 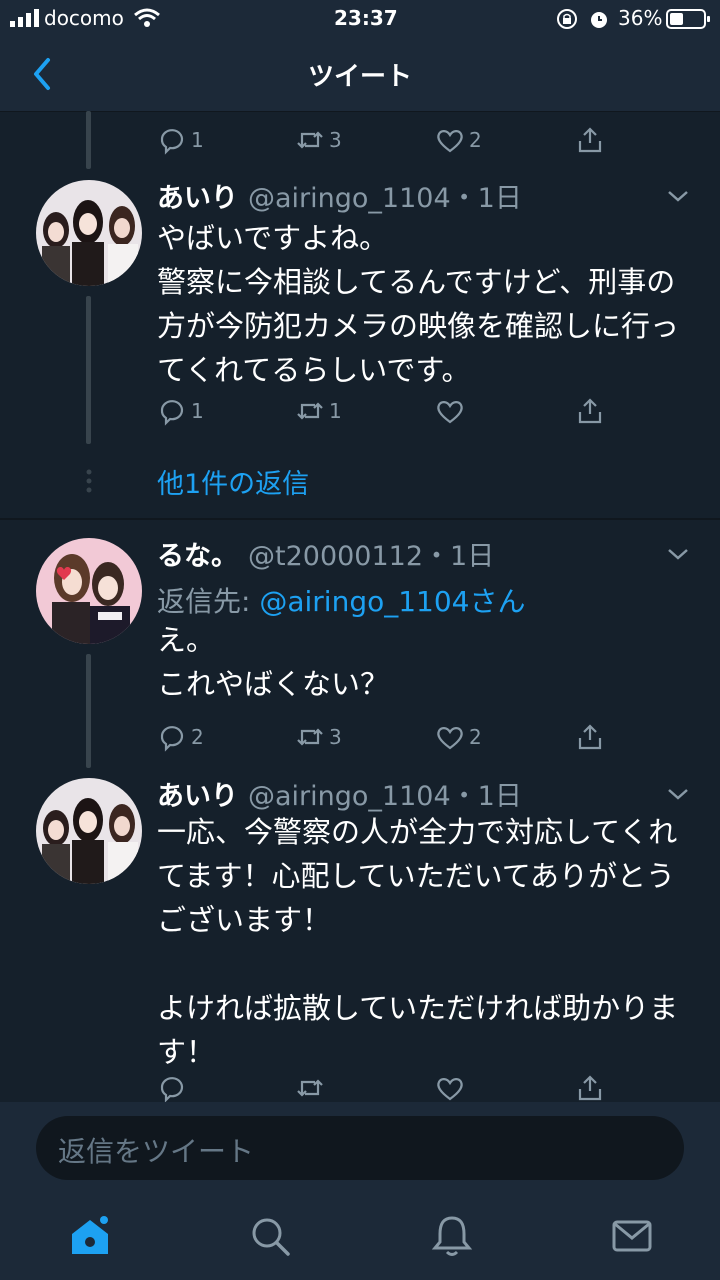 I want to click on reply-input: 返信をツイート, so click(x=360, y=1148).